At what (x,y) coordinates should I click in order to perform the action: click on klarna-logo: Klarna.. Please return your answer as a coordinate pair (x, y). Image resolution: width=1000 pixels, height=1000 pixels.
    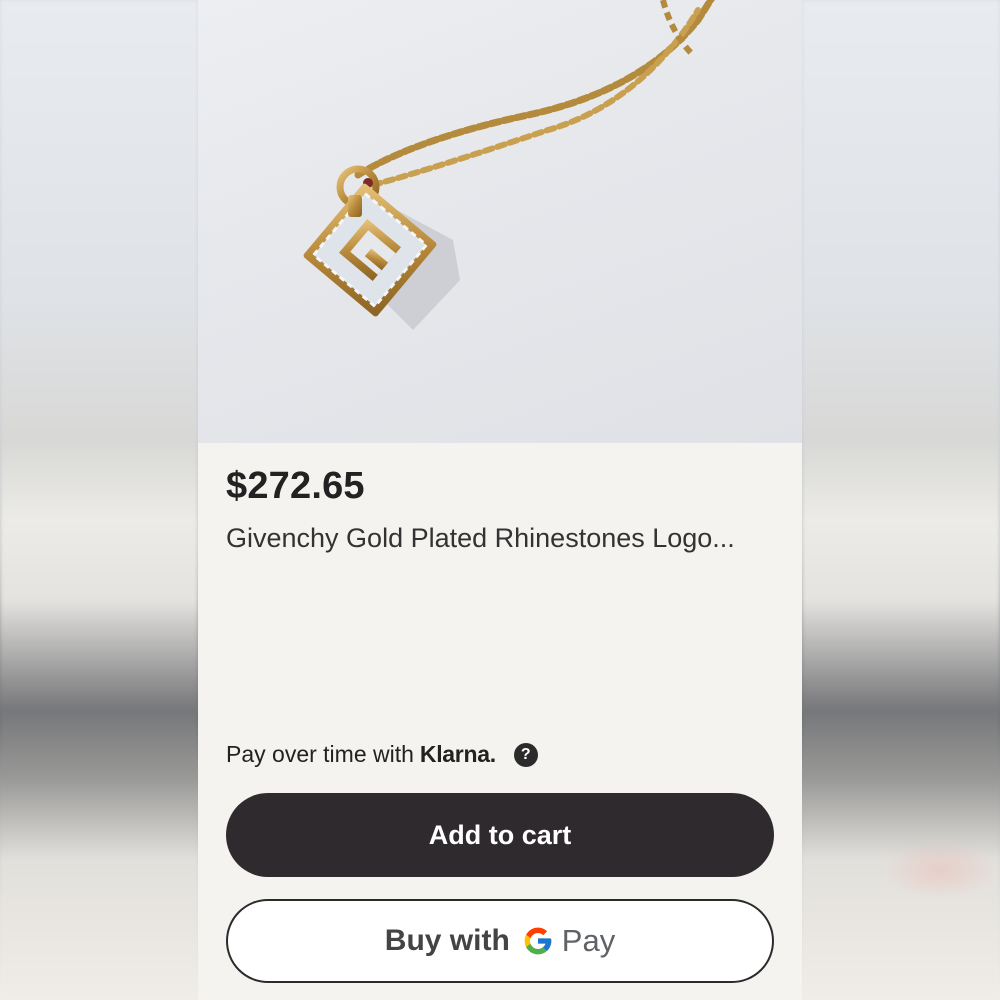
    Looking at the image, I should click on (457, 754).